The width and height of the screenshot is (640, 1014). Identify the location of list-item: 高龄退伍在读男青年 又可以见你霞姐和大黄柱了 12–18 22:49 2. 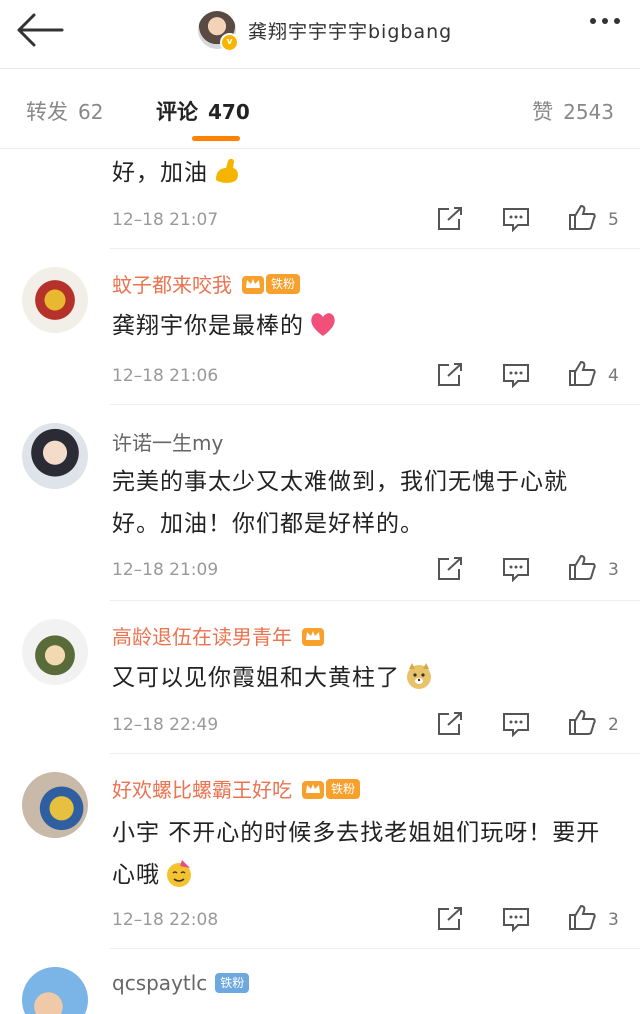
(320, 677).